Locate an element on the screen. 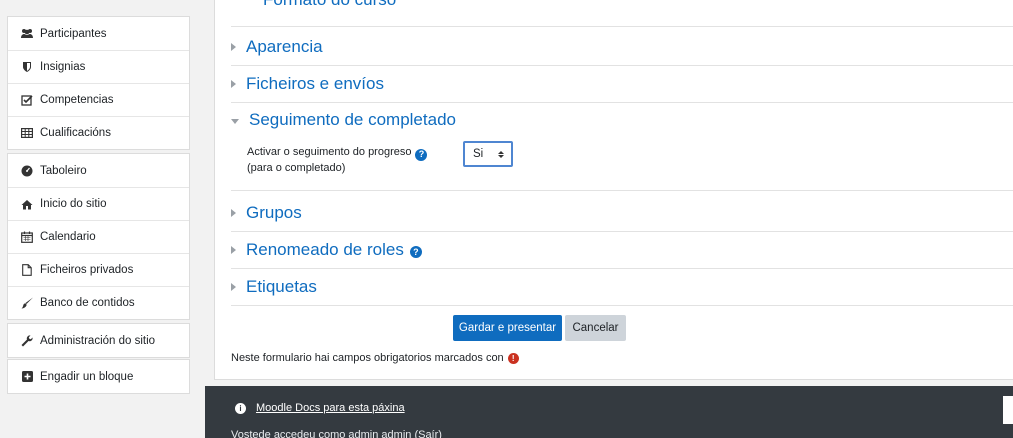 The height and width of the screenshot is (438, 1013). sidebar-item-content-bank: Banco de contidos is located at coordinates (98, 302).